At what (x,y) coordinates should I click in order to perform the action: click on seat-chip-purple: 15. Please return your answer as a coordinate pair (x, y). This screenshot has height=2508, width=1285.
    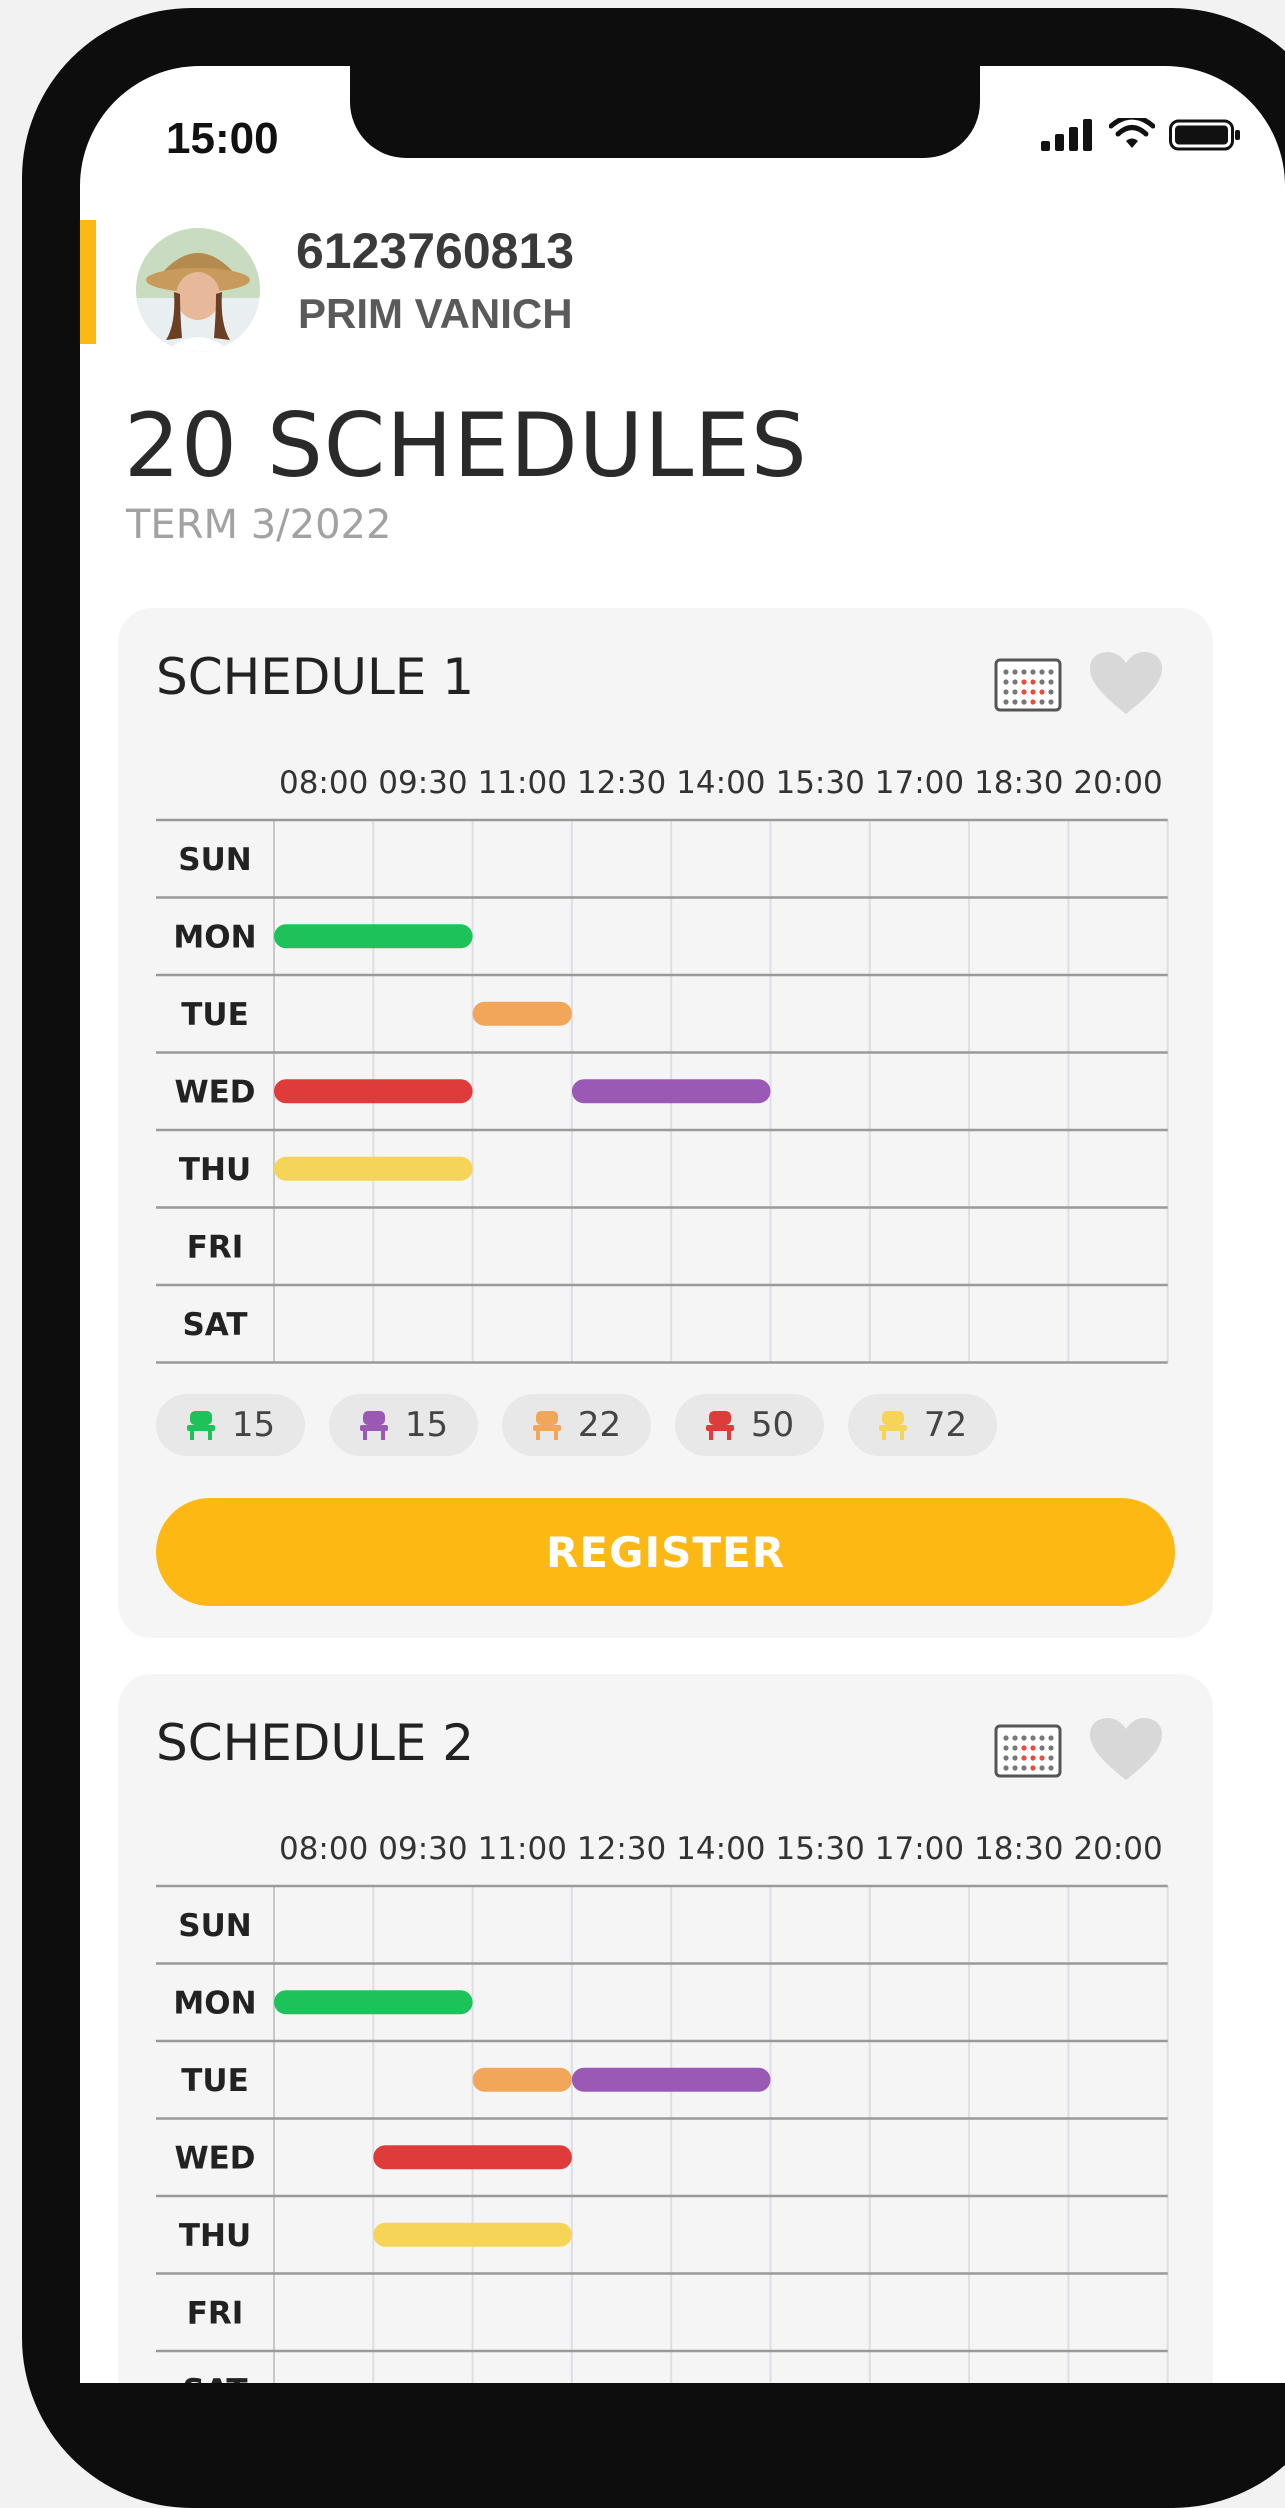
    Looking at the image, I should click on (403, 1425).